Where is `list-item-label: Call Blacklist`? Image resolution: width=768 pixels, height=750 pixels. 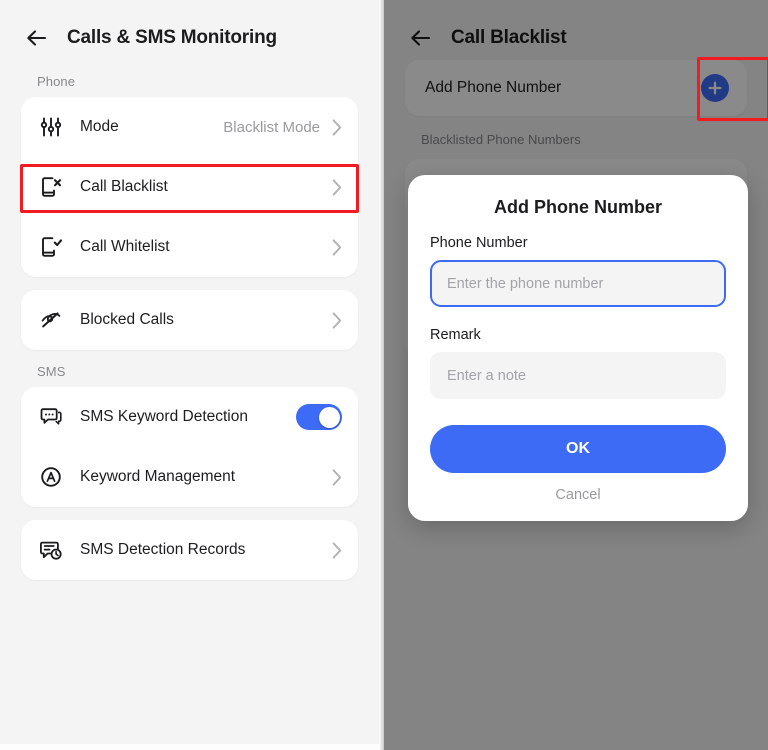 list-item-label: Call Blacklist is located at coordinates (124, 186).